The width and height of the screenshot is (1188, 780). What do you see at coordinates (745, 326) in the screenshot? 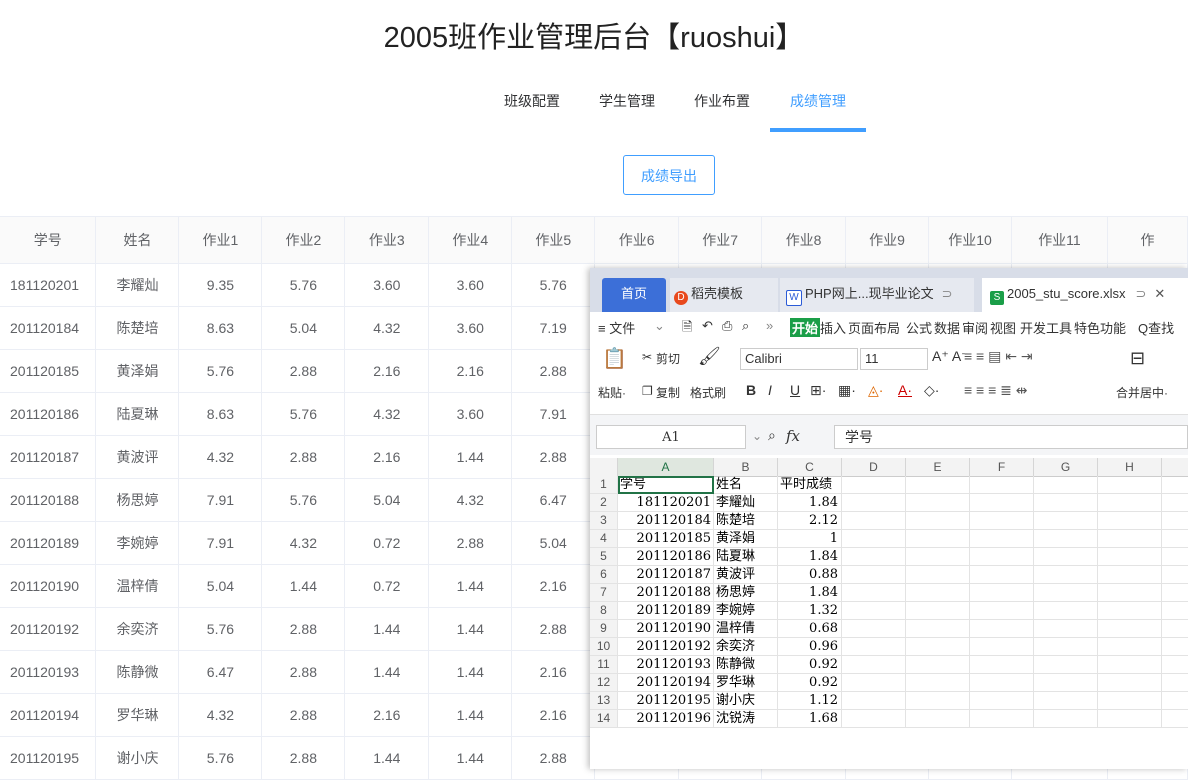
I see `preview-icon: ⌕` at bounding box center [745, 326].